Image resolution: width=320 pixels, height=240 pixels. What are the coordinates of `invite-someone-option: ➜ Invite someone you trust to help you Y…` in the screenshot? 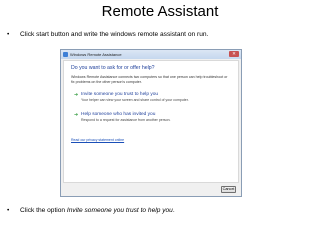 It's located at (149, 99).